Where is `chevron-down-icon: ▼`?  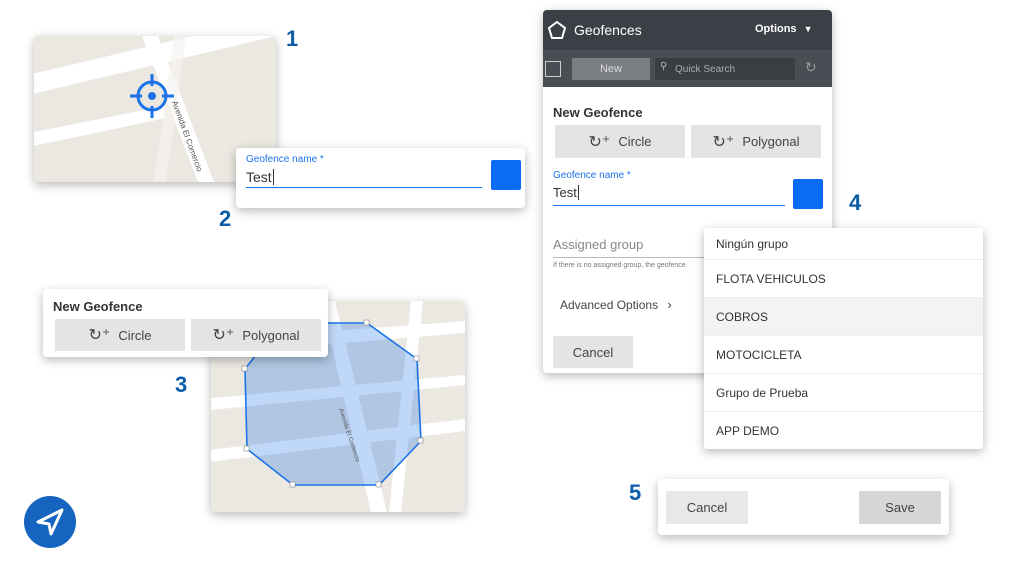
chevron-down-icon: ▼ is located at coordinates (808, 29).